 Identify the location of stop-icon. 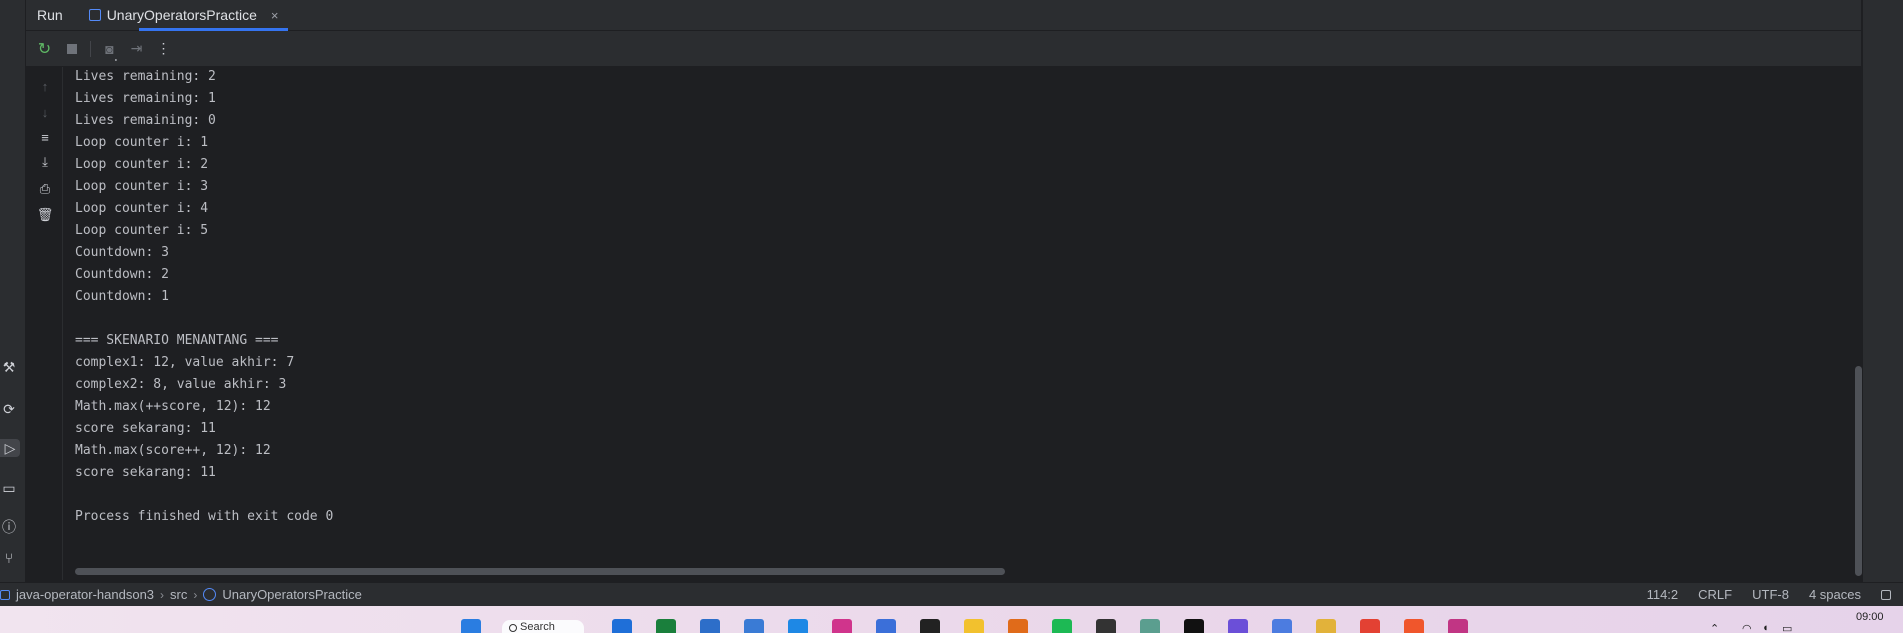
(71, 48).